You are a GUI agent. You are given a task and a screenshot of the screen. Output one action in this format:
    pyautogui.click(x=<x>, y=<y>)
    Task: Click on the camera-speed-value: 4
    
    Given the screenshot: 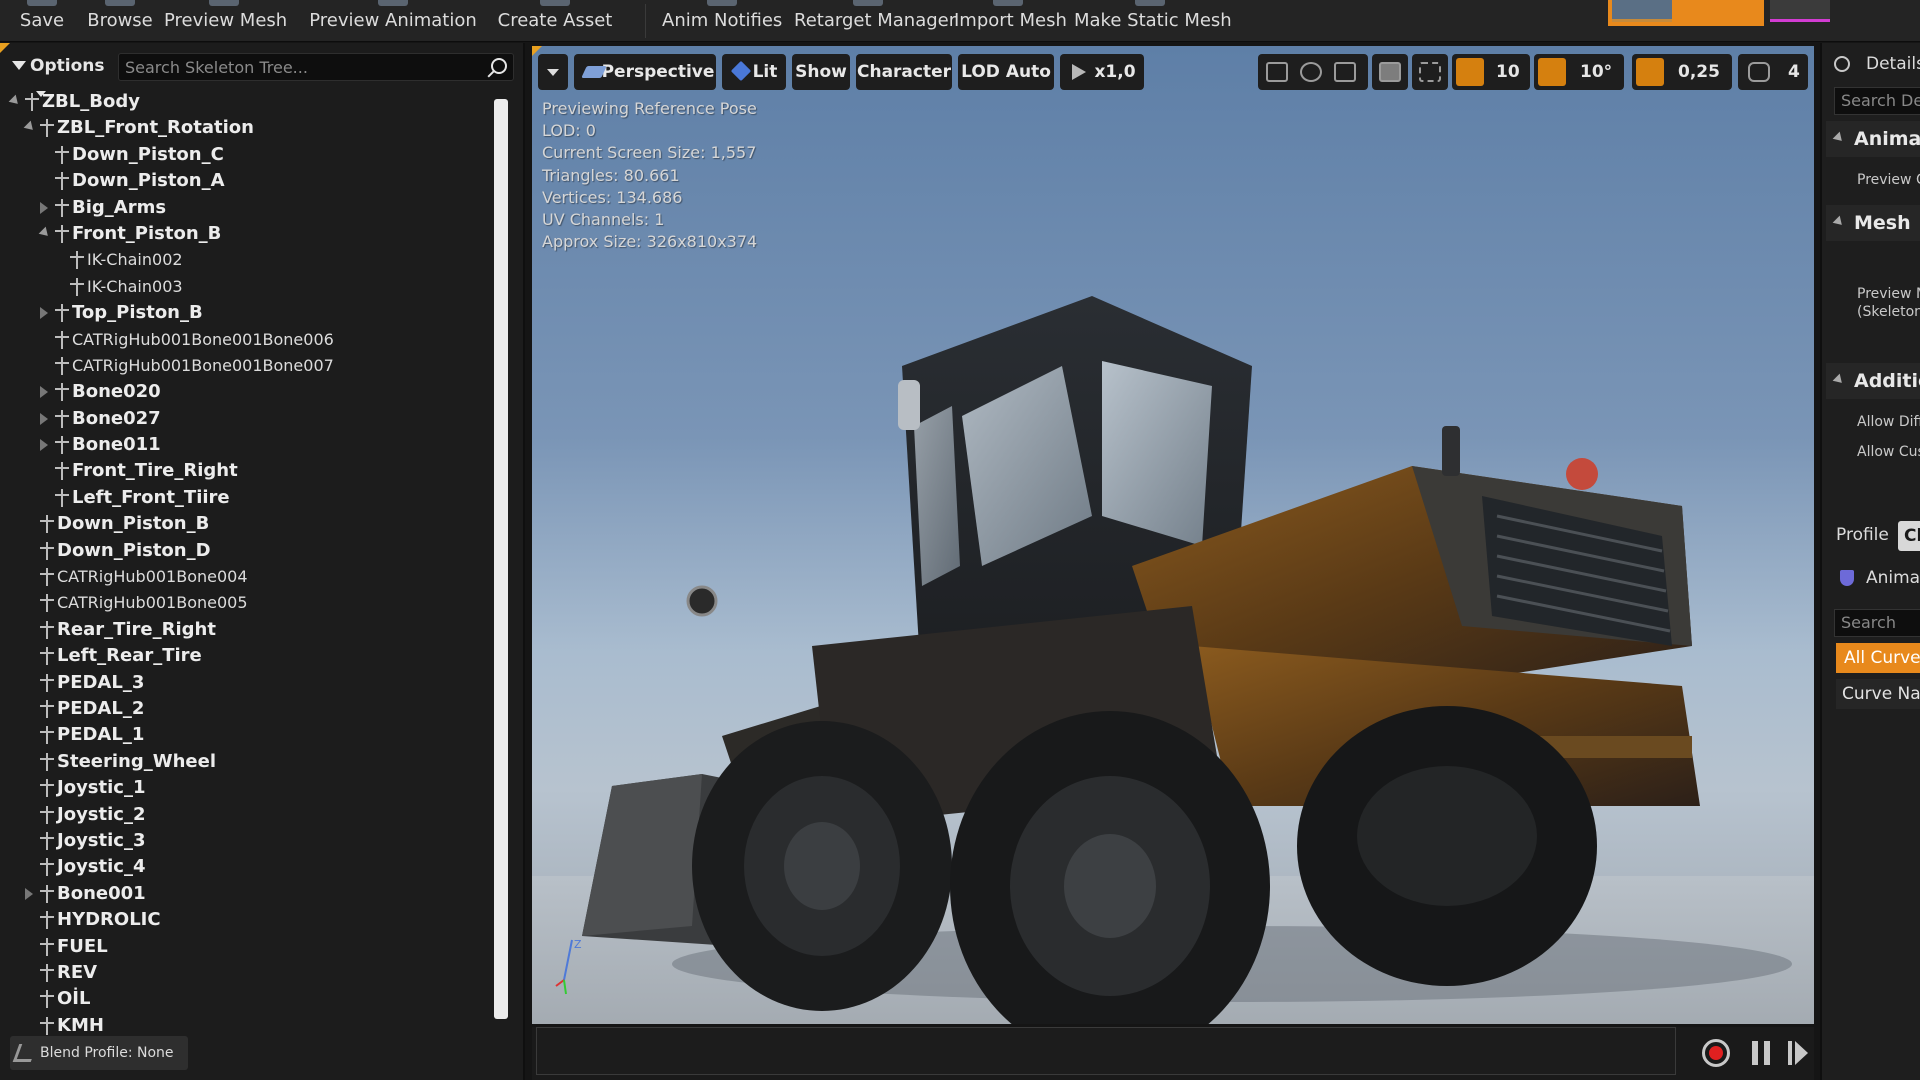 What is the action you would take?
    pyautogui.click(x=1794, y=72)
    